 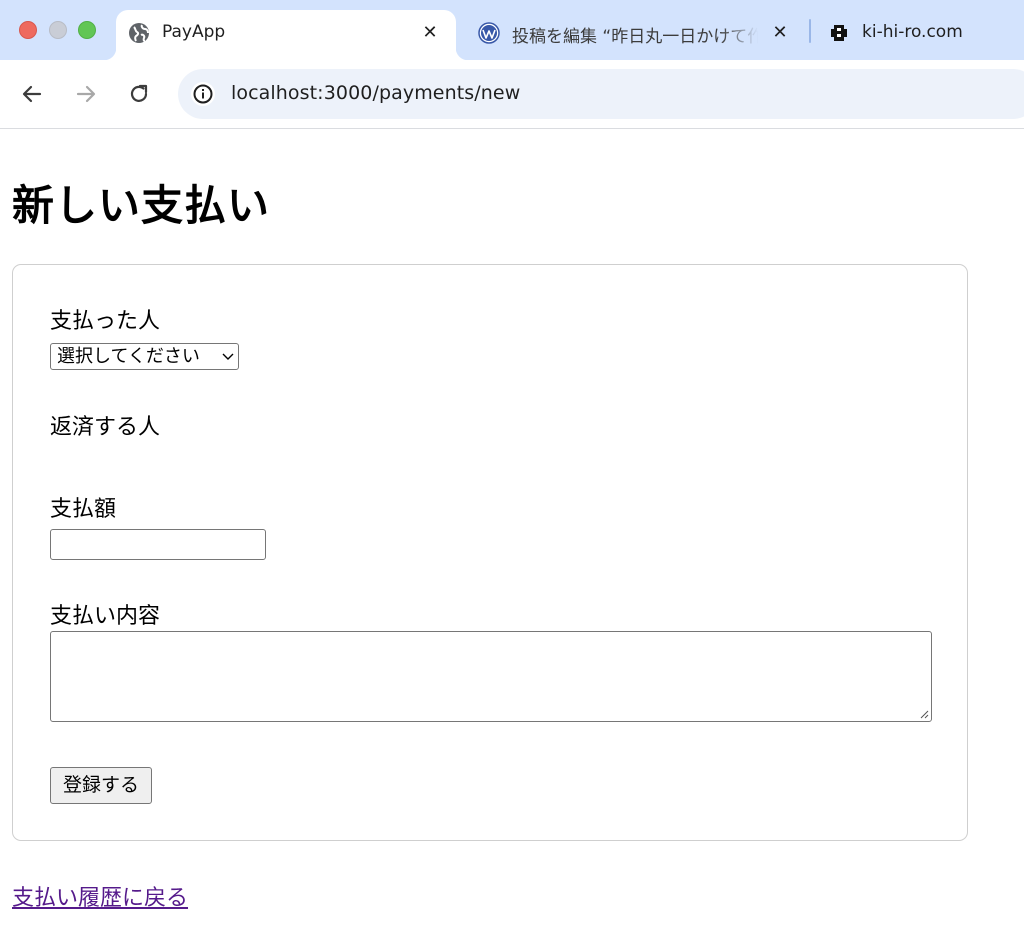 I want to click on amount-input, so click(x=158, y=544).